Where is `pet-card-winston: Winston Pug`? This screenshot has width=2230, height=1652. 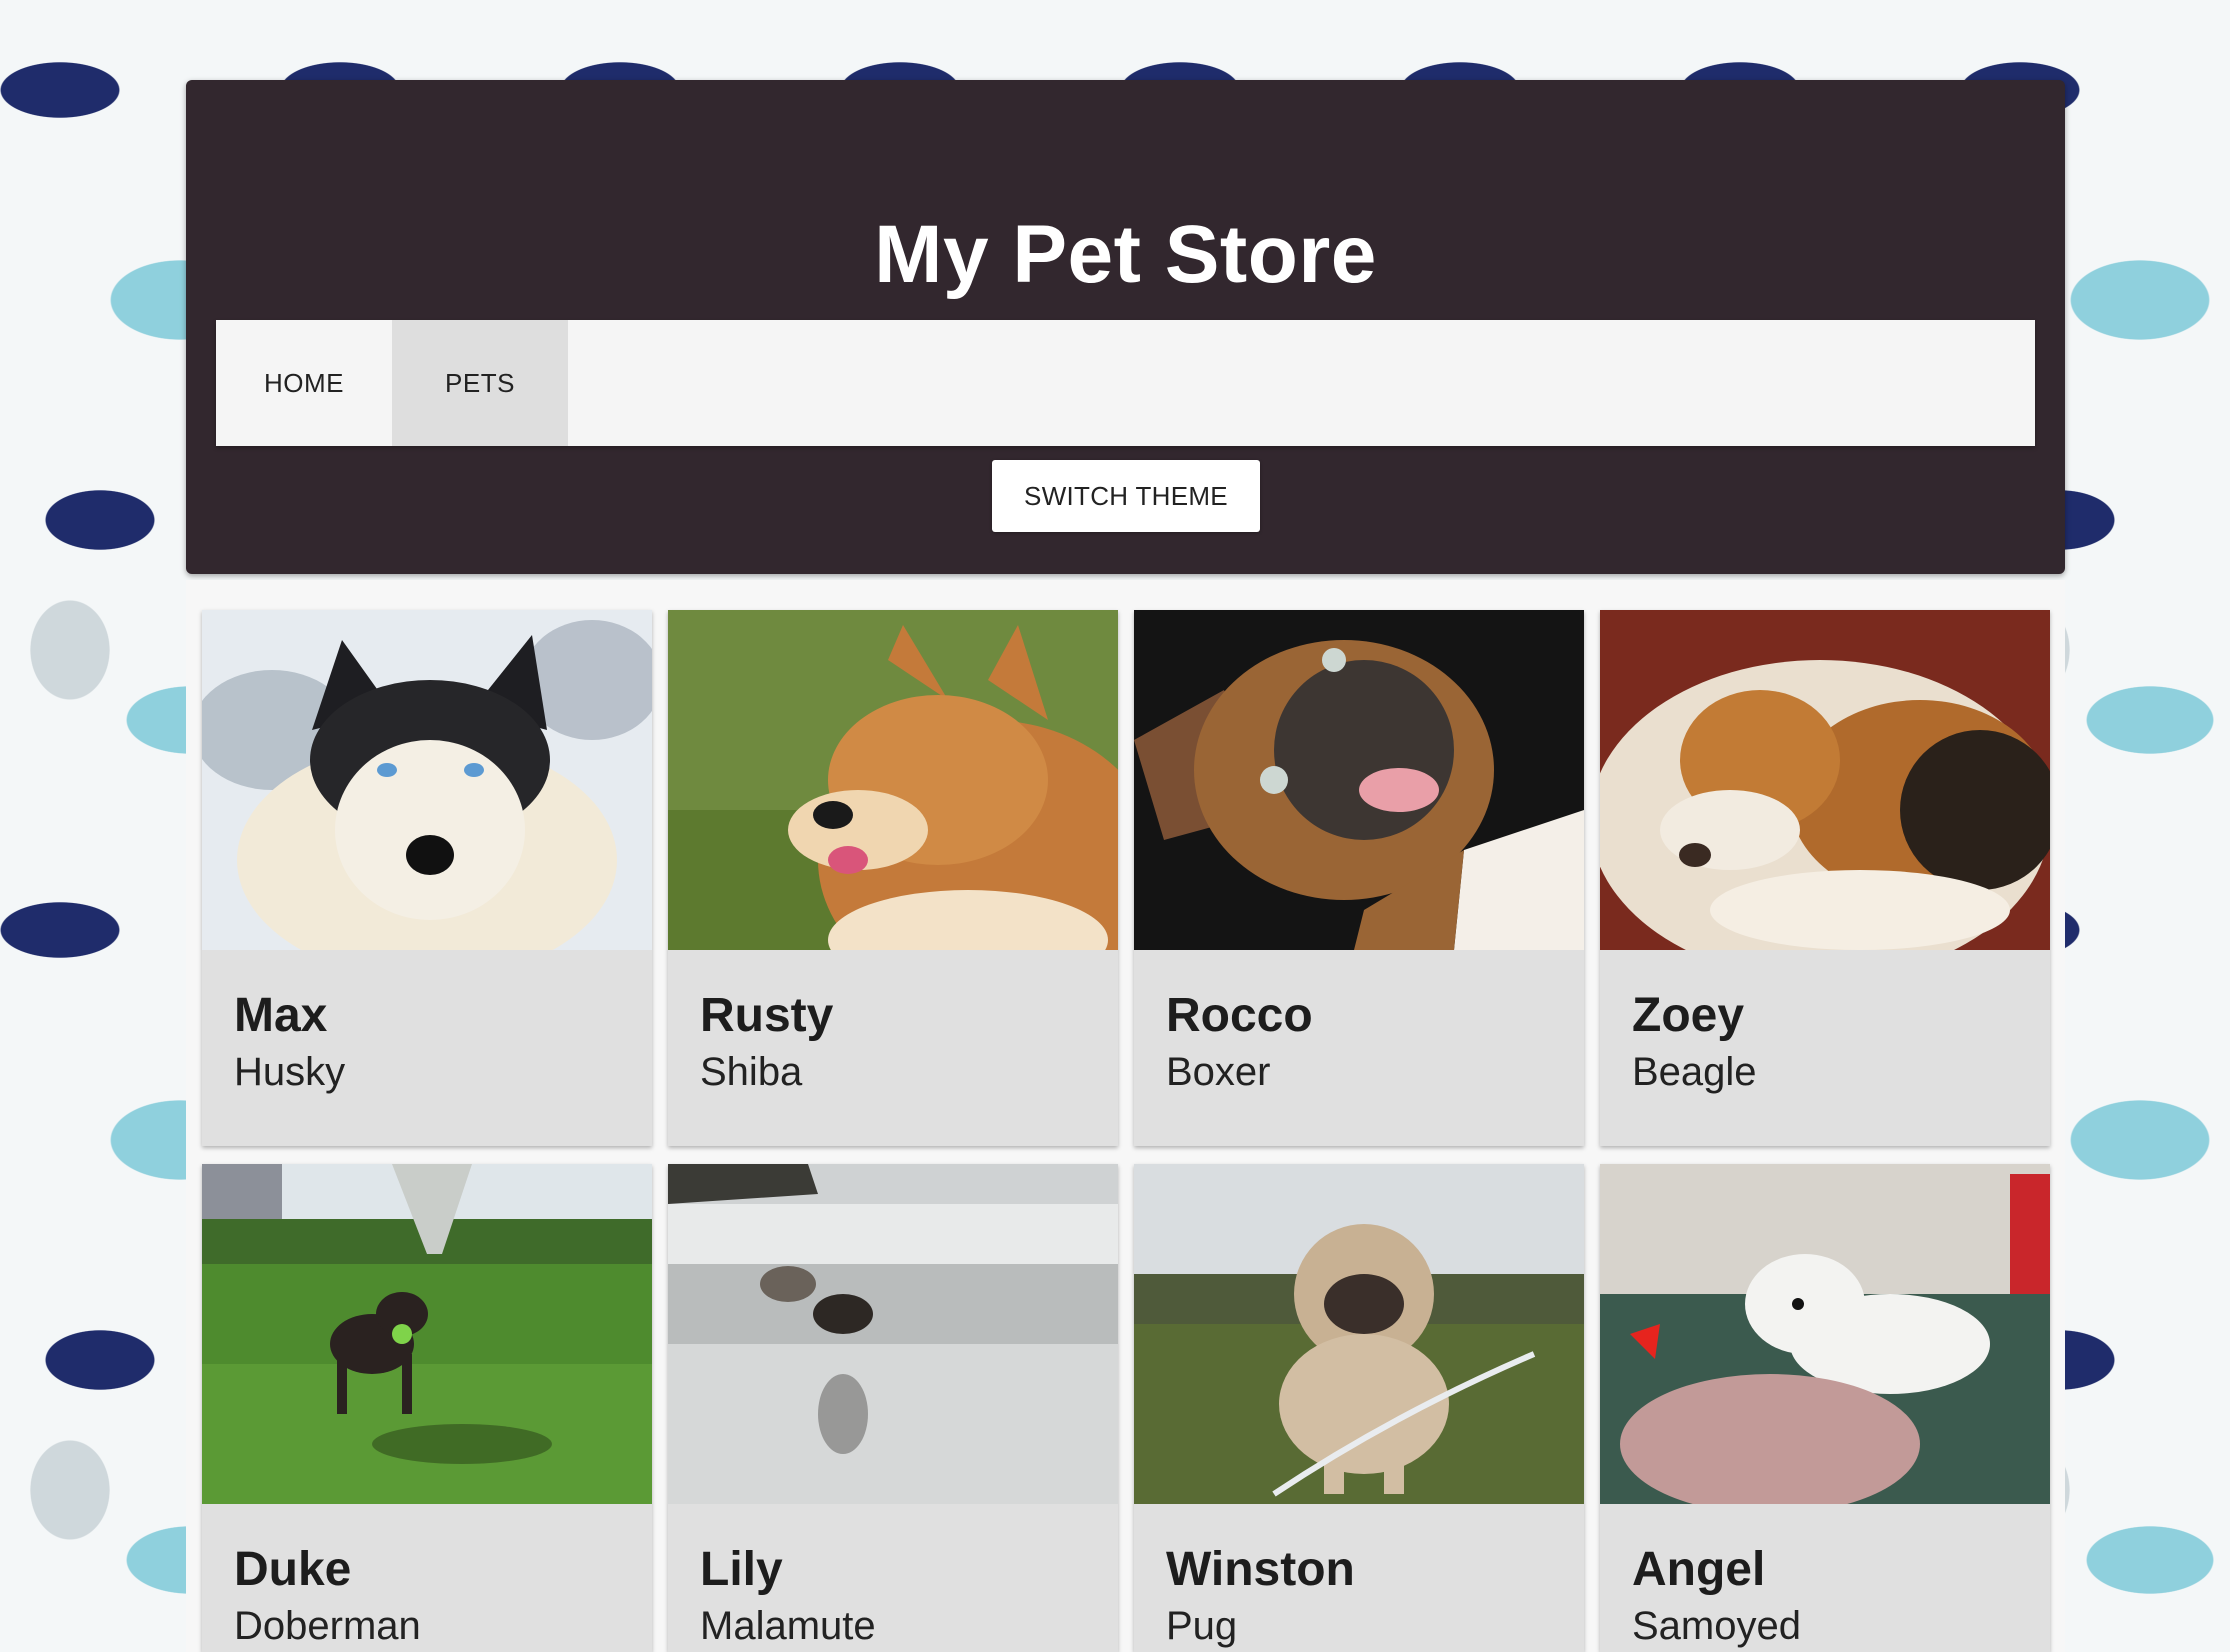 pet-card-winston: Winston Pug is located at coordinates (1359, 1408).